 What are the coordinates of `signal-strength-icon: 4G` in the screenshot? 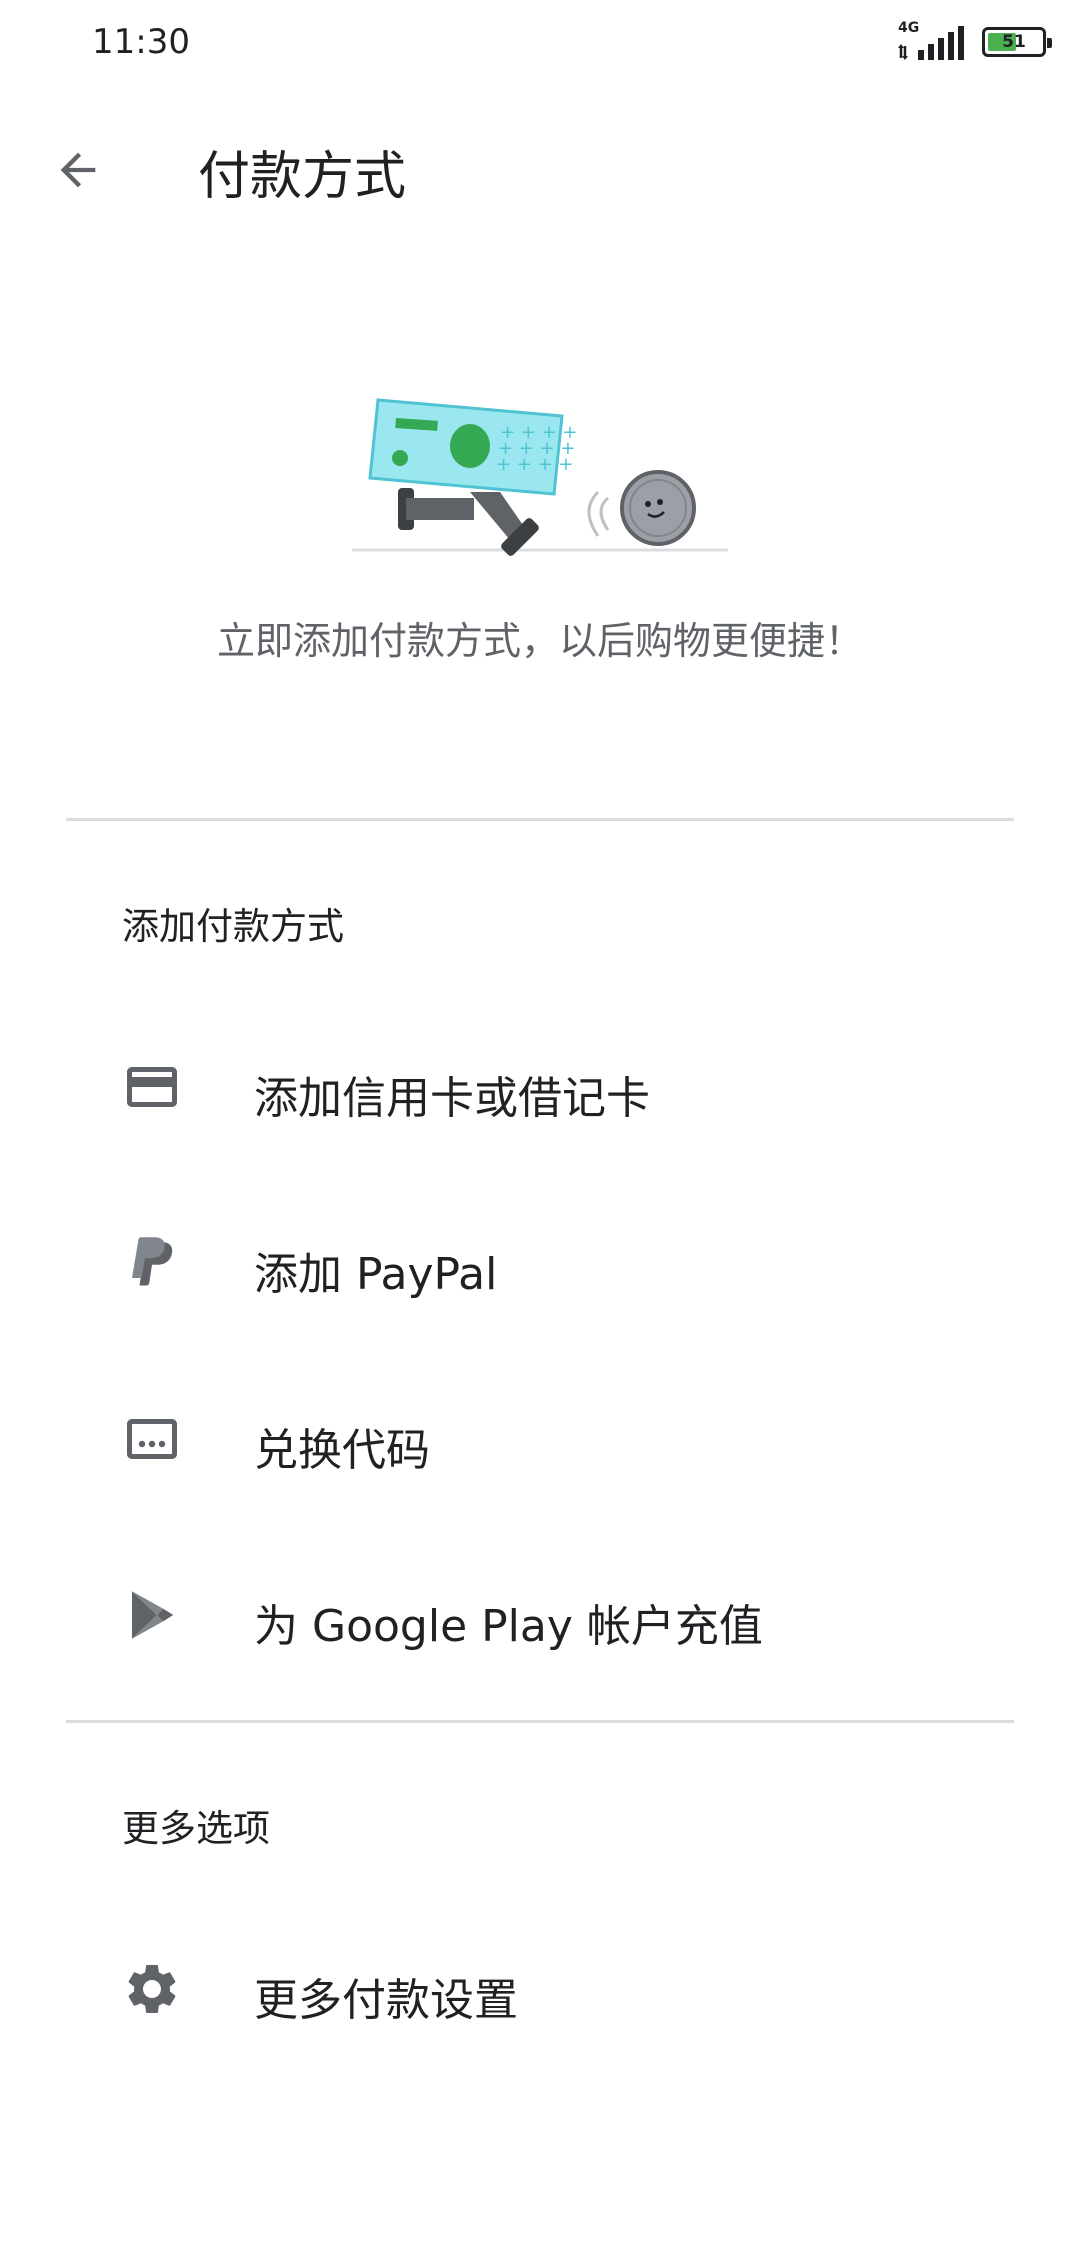 It's located at (933, 40).